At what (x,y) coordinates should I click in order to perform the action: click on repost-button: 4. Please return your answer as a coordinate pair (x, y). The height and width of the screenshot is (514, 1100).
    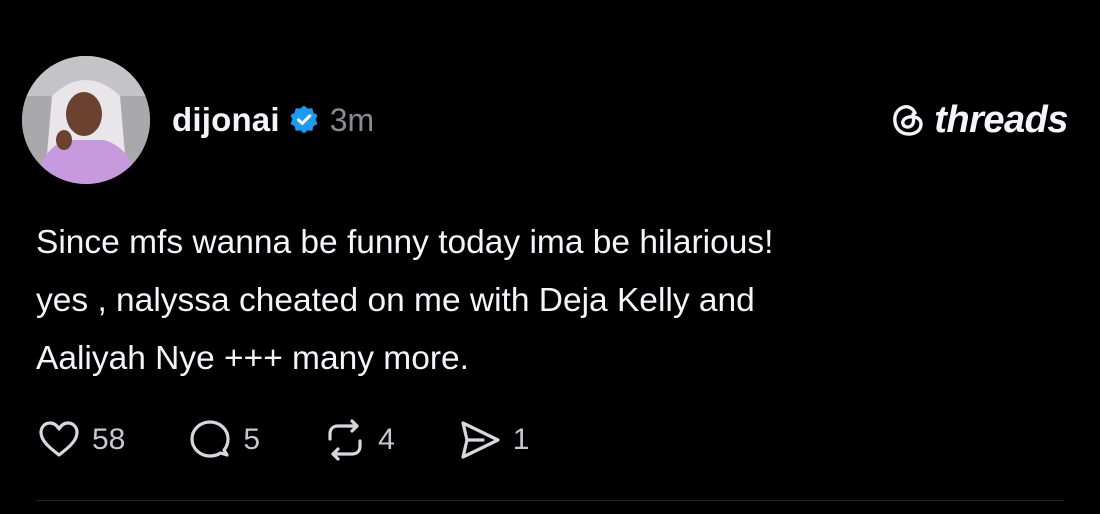
    Looking at the image, I should click on (358, 440).